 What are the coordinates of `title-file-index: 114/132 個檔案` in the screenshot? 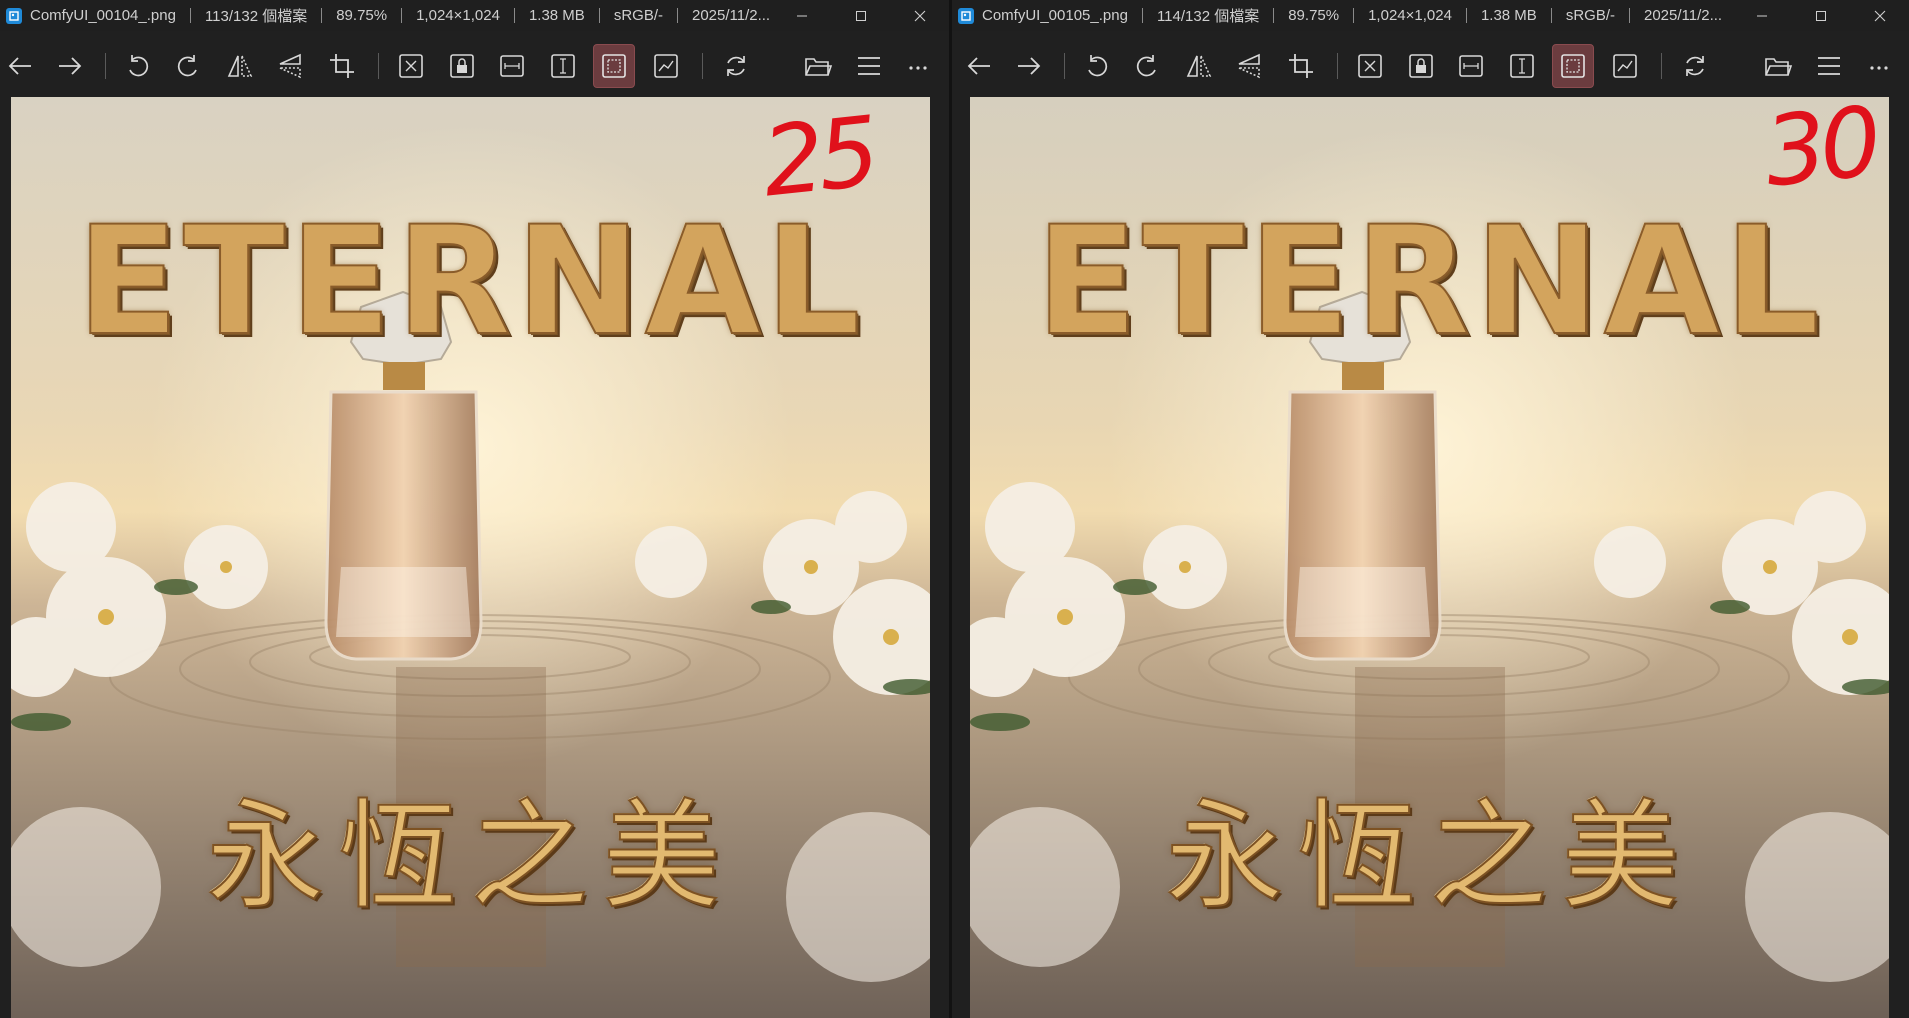 It's located at (1208, 16).